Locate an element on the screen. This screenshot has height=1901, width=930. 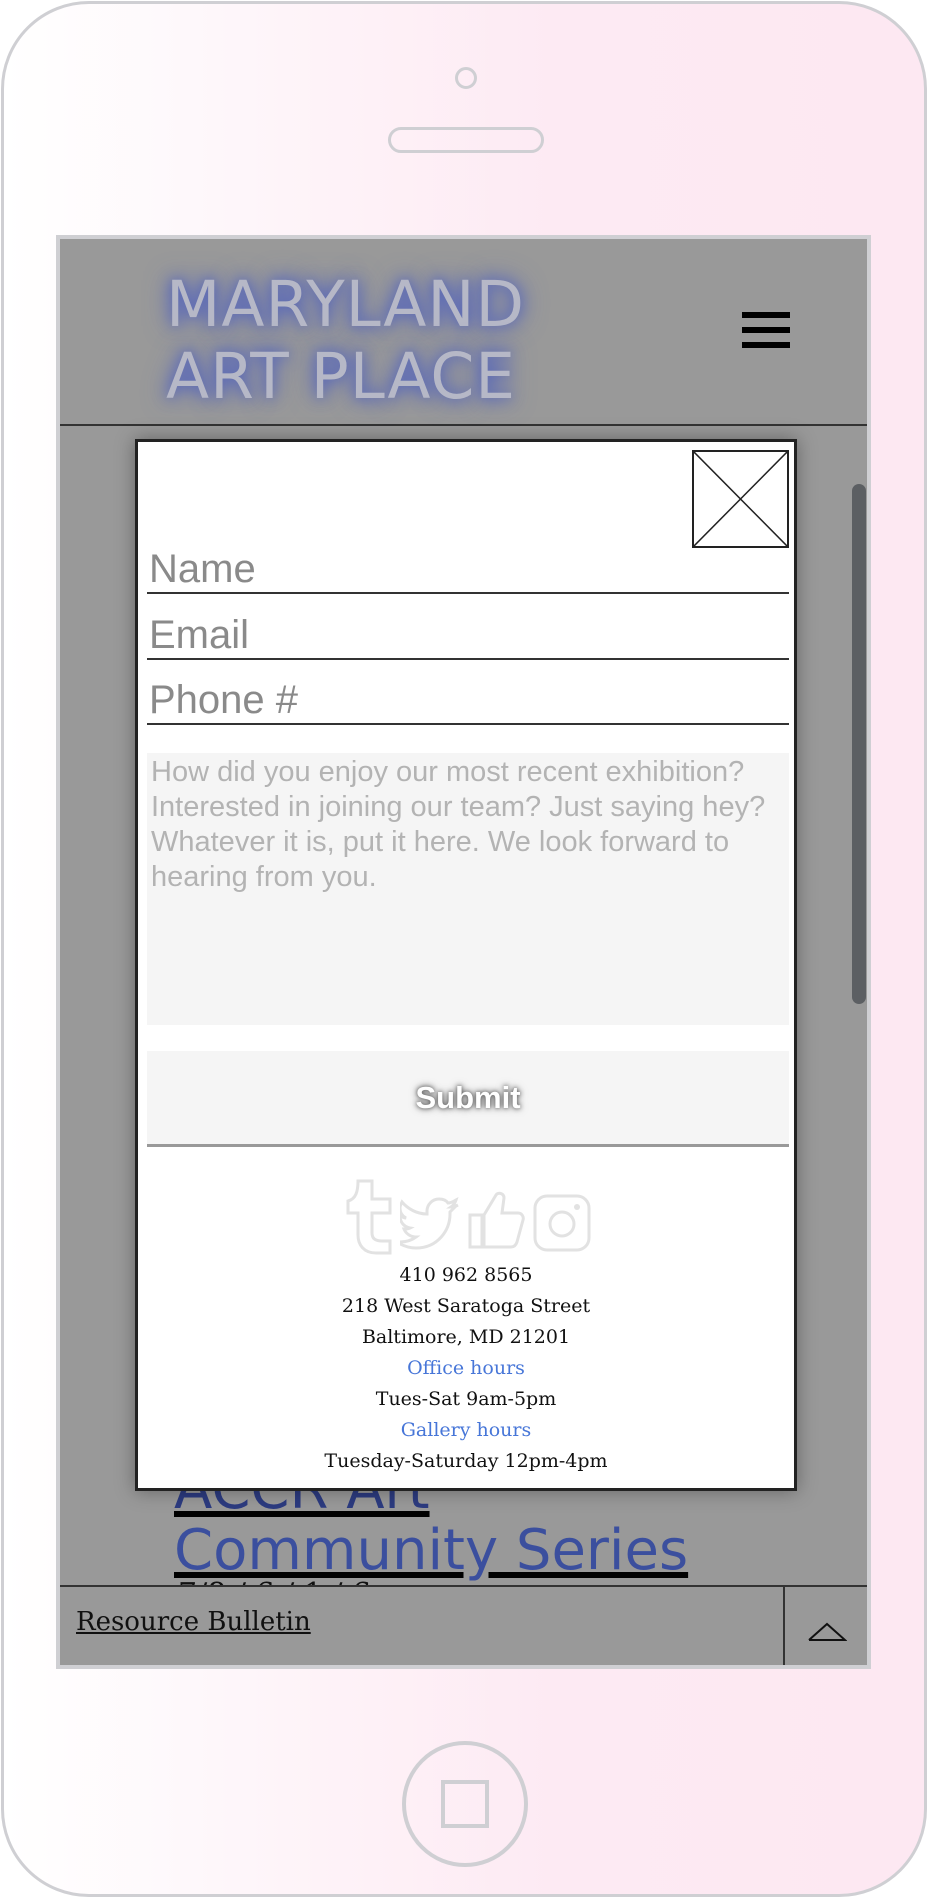
resource-bulletin-link: Resource Bulletin is located at coordinates (193, 1622).